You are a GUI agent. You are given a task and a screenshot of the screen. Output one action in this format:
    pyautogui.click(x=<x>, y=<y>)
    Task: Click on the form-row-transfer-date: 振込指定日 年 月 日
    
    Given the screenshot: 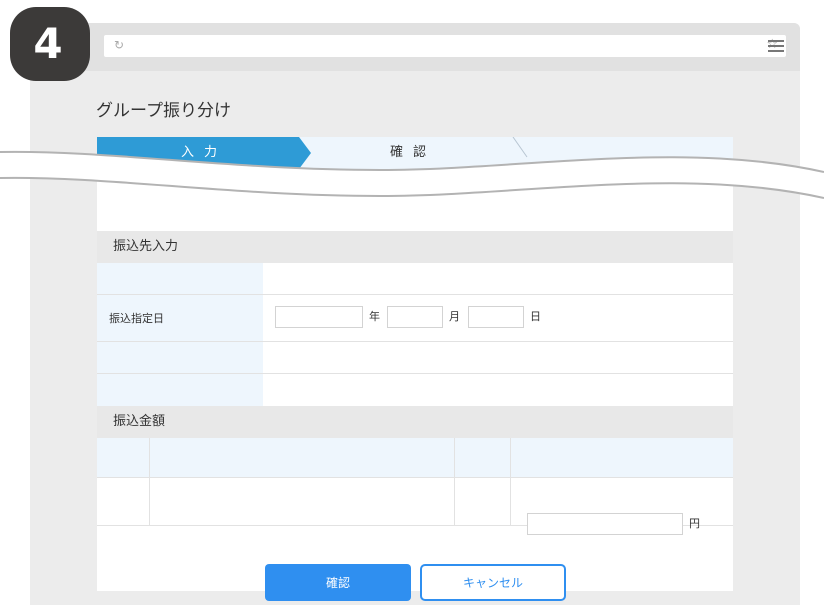 What is the action you would take?
    pyautogui.click(x=415, y=318)
    